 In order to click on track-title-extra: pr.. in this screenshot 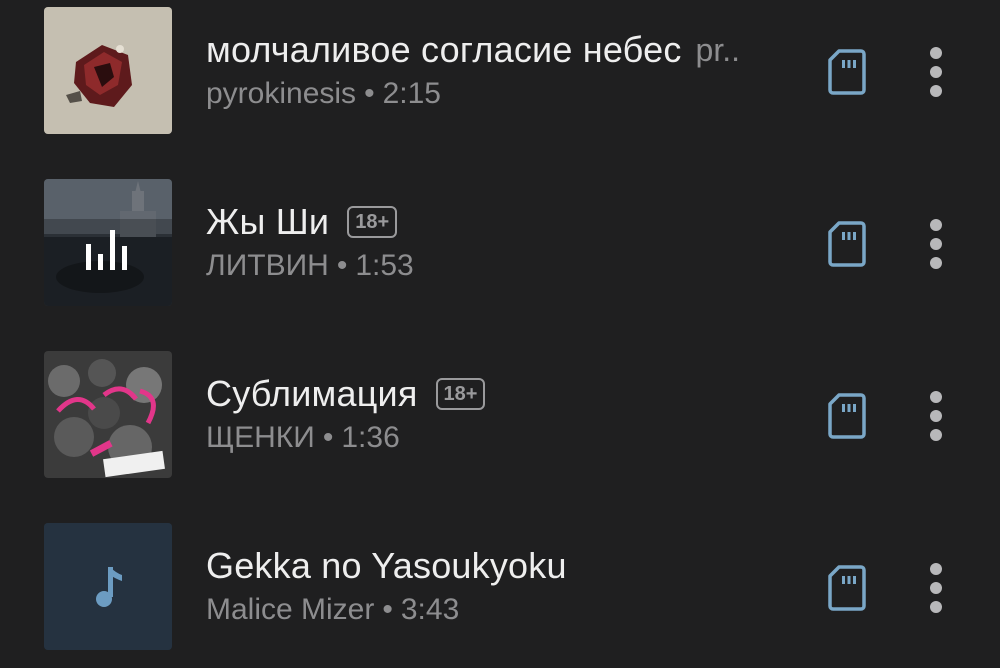, I will do `click(717, 49)`.